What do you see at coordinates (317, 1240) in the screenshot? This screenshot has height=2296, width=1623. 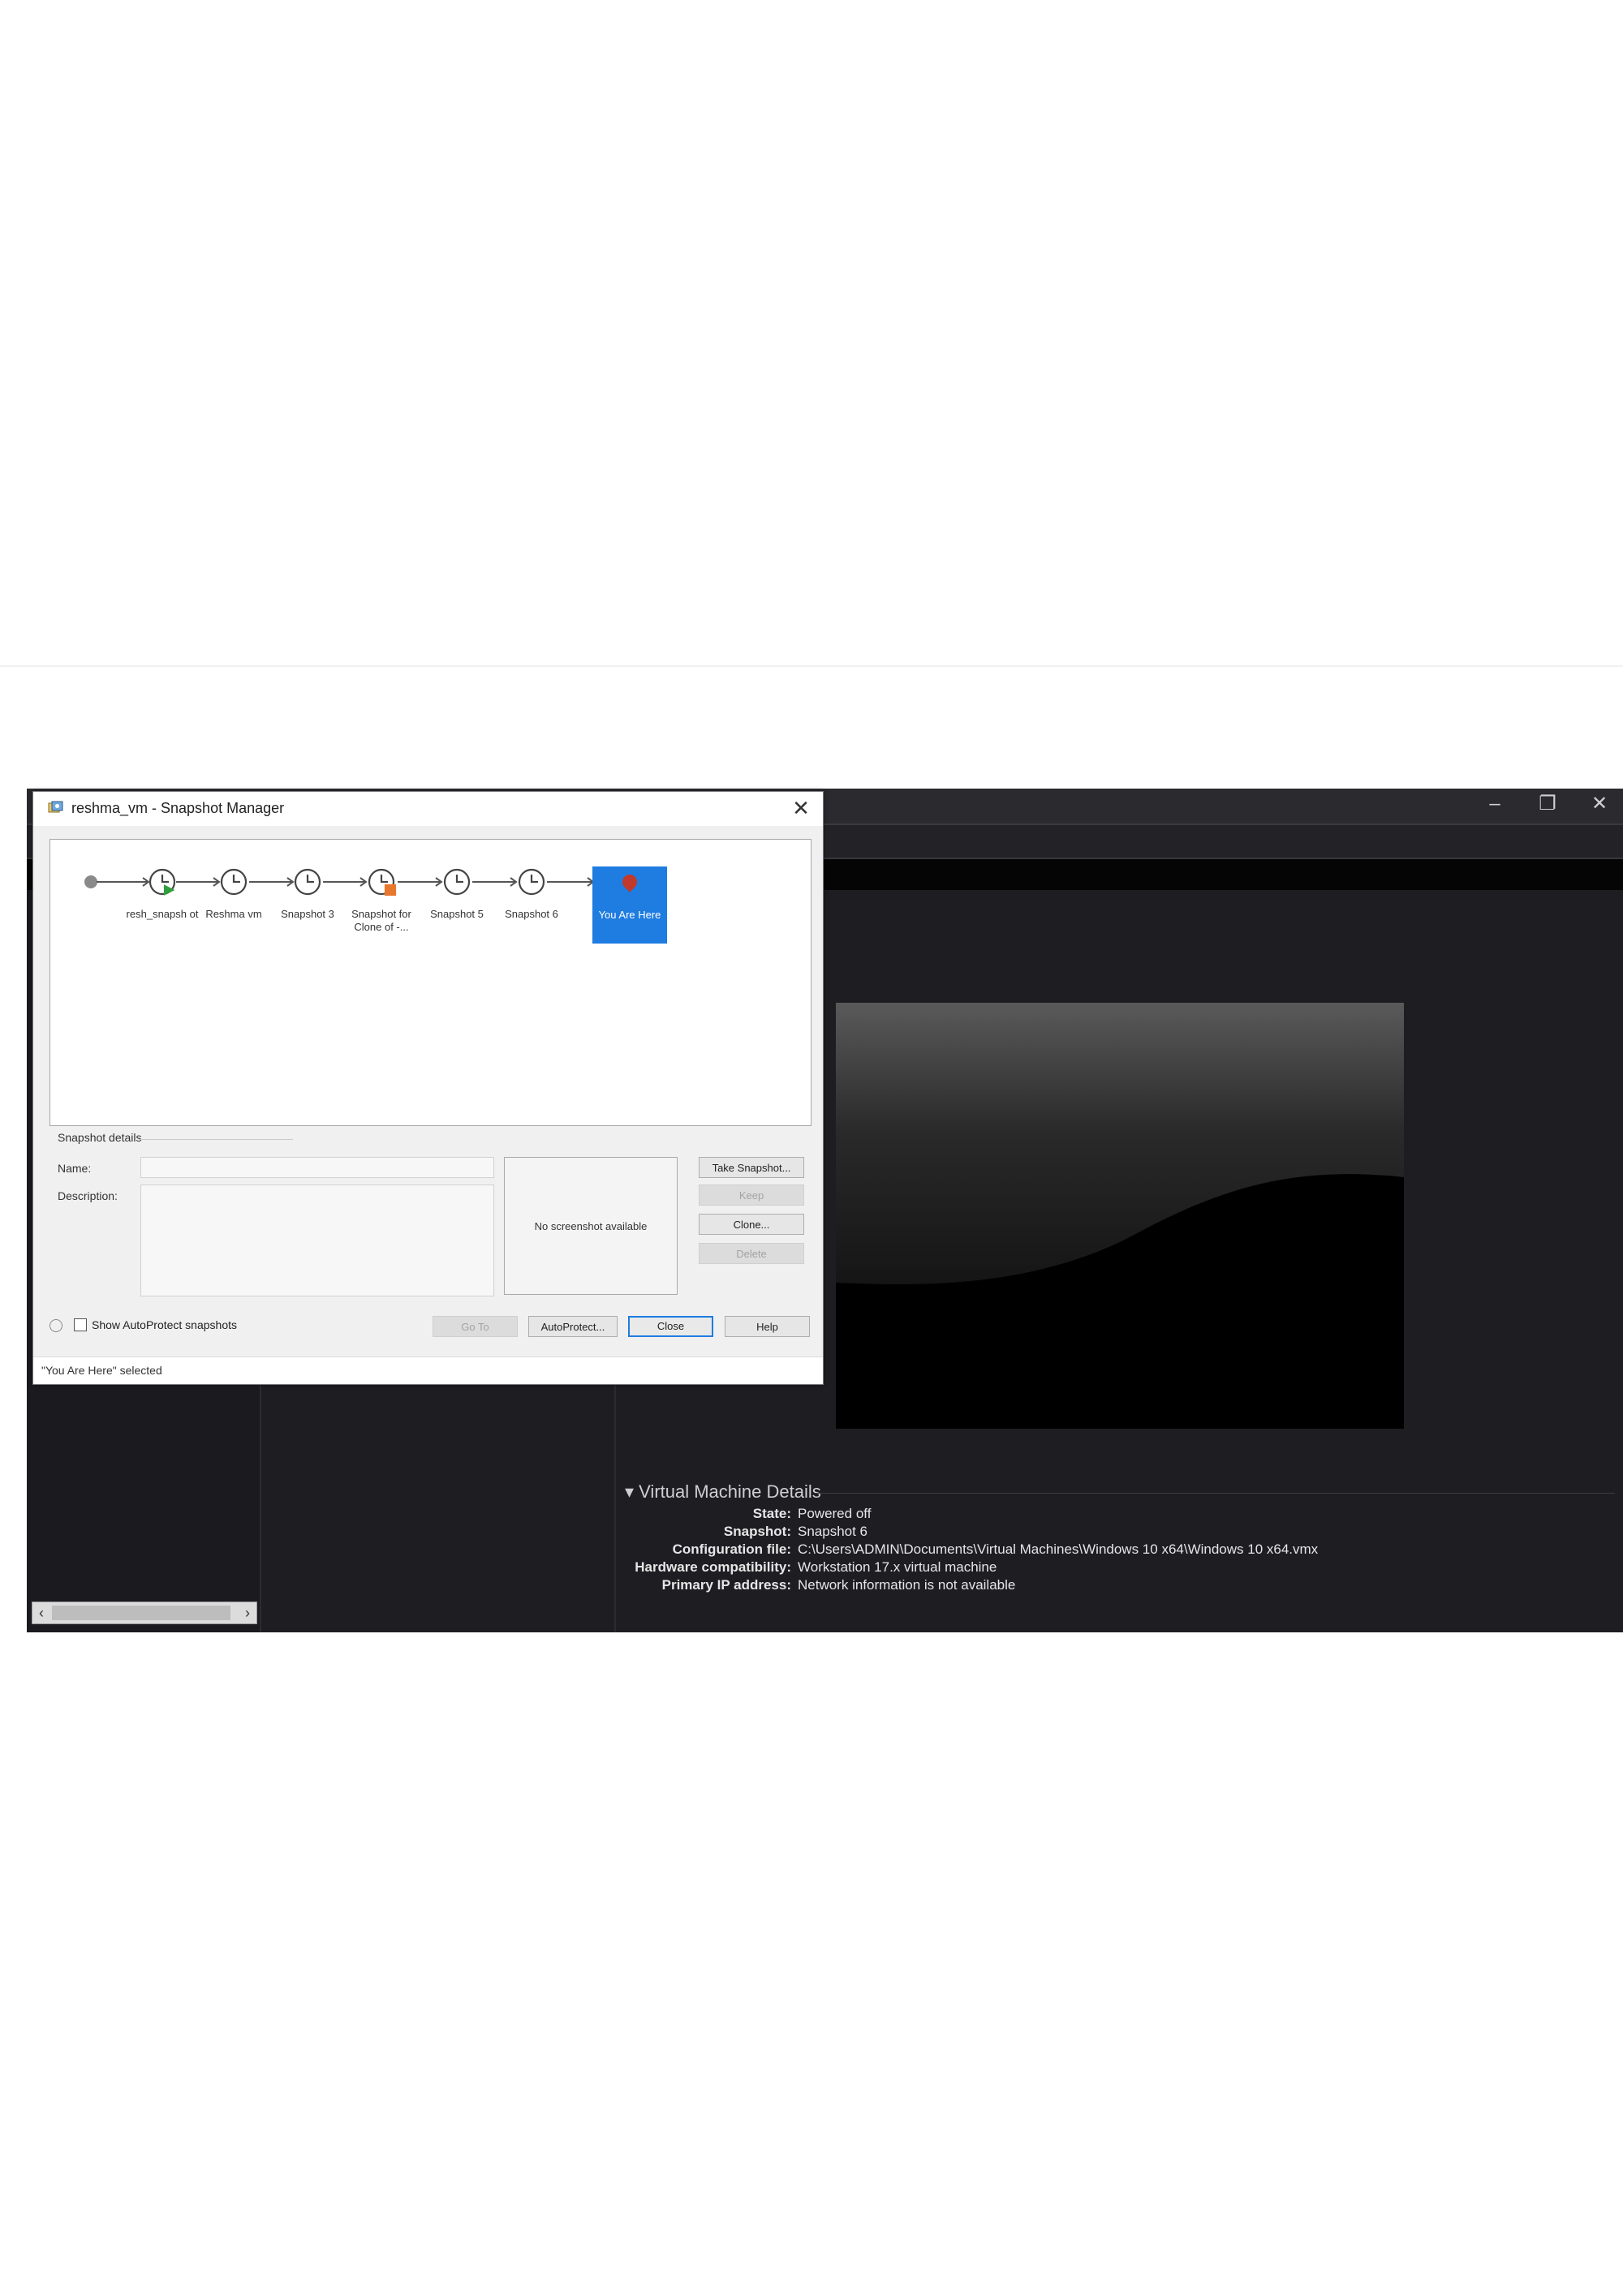 I see `snapshot-description-field` at bounding box center [317, 1240].